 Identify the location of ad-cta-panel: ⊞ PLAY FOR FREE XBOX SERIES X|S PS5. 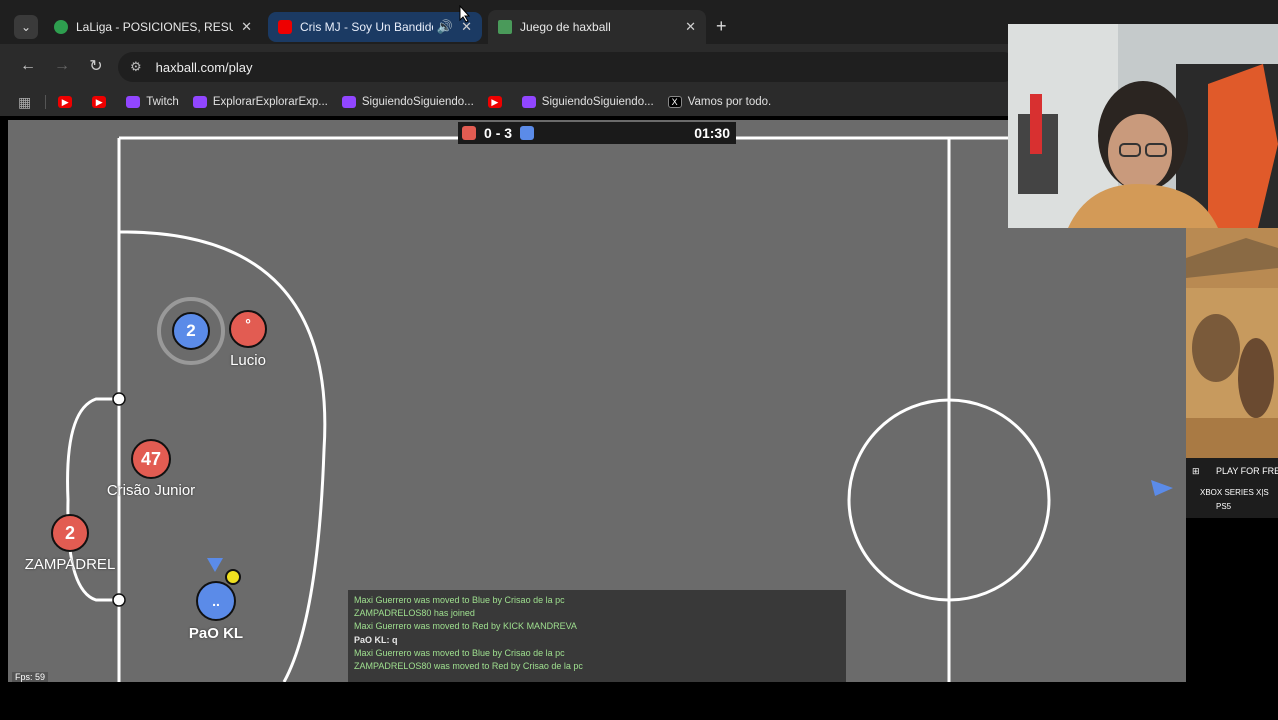
(1232, 488).